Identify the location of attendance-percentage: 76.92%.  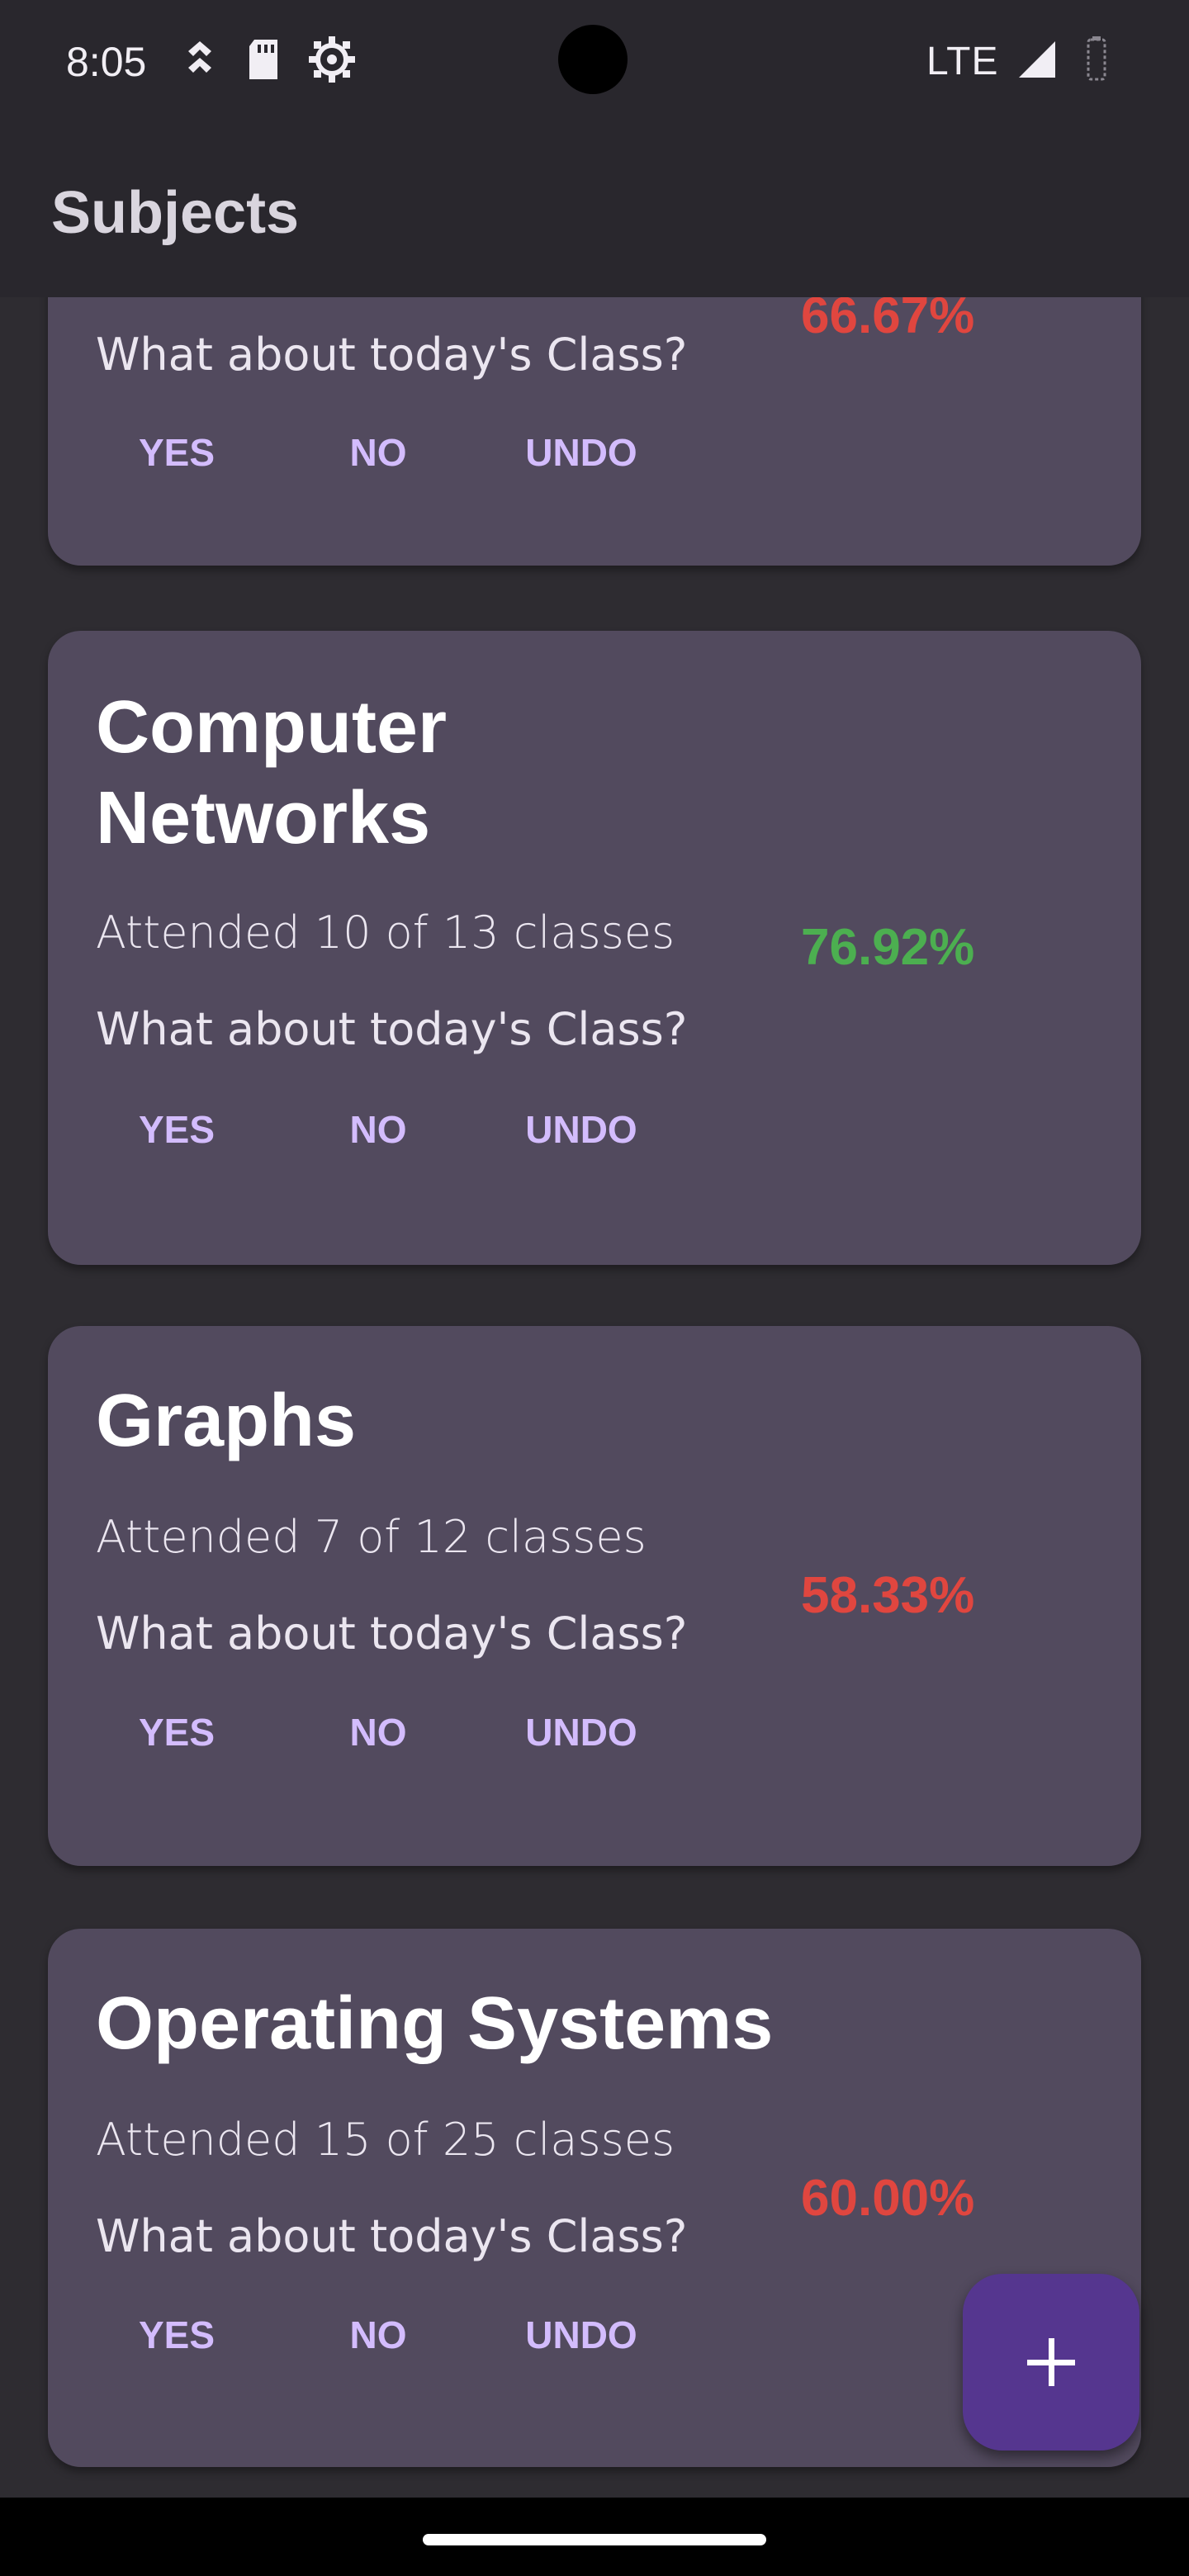
(888, 947).